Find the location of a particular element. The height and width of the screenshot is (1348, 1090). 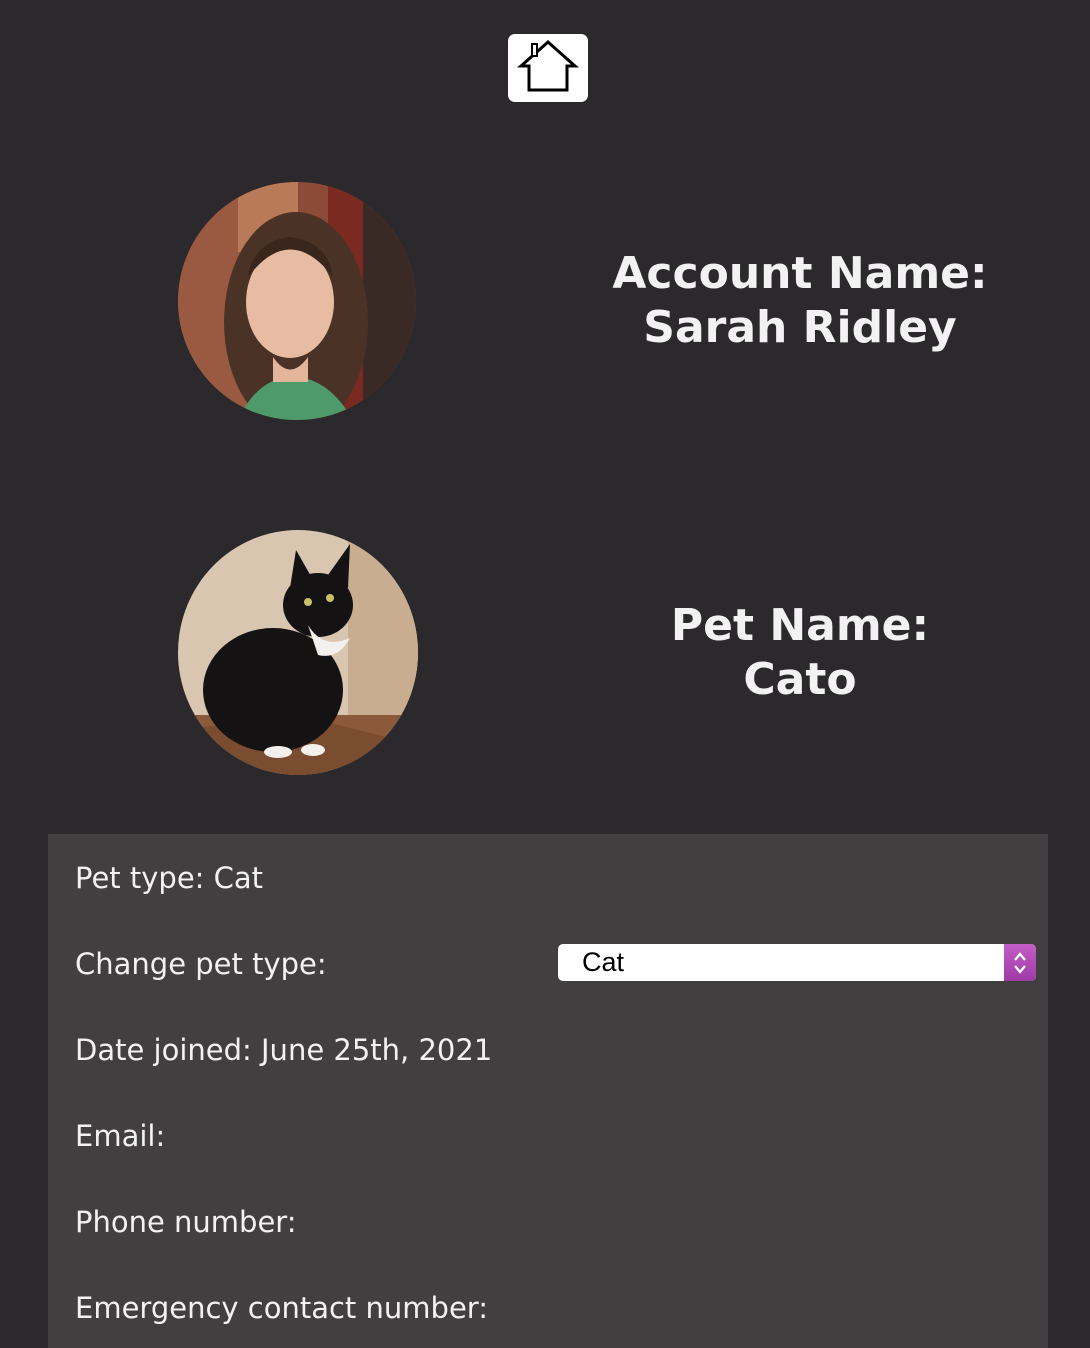

account-name-value: Sarah Ridley is located at coordinates (800, 327).